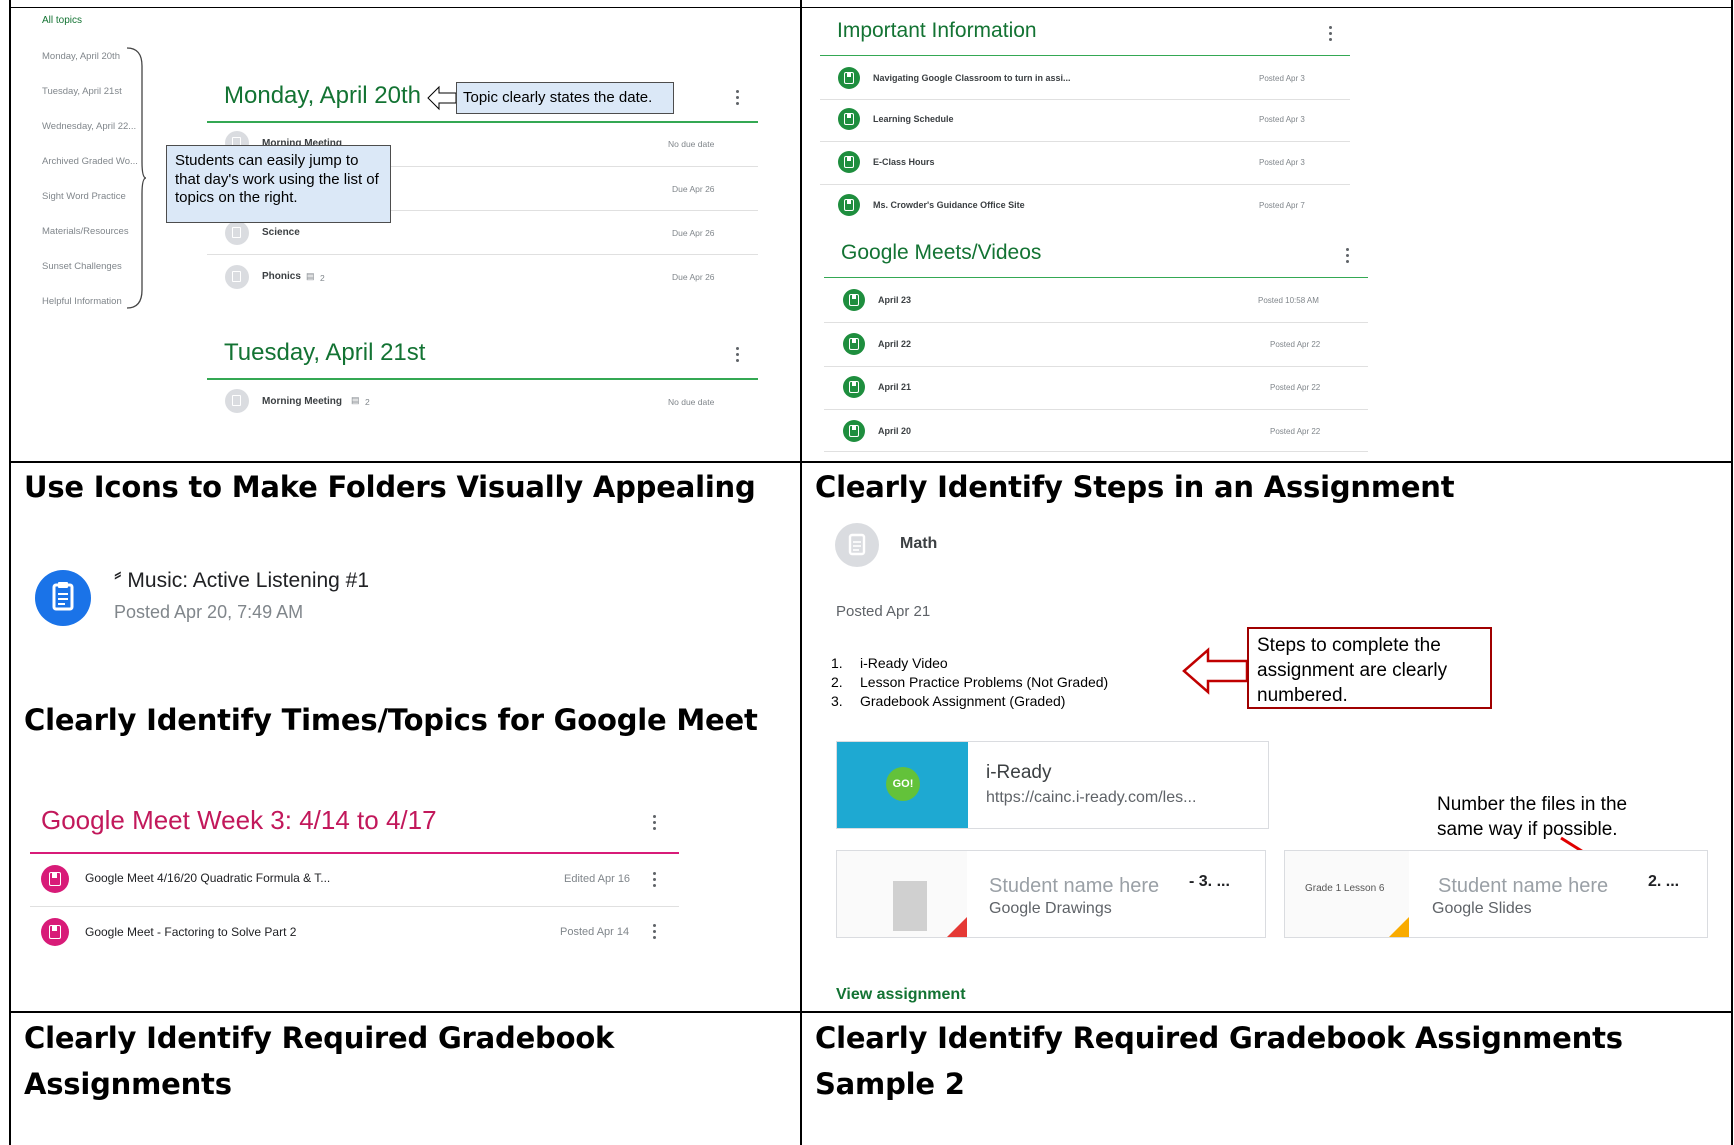  What do you see at coordinates (597, 879) in the screenshot?
I see `meet-row-meta: Edited Apr 16` at bounding box center [597, 879].